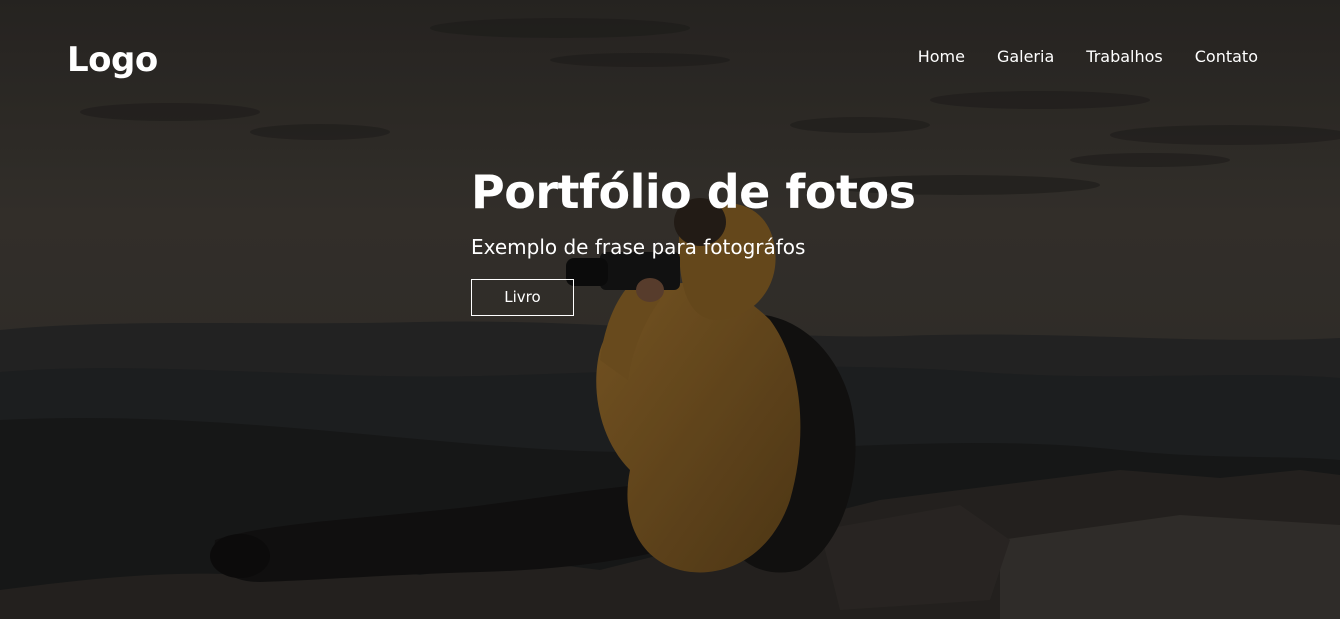 The height and width of the screenshot is (619, 1340). Describe the element at coordinates (1124, 57) in the screenshot. I see `nav-trabalhos-link: Trabalhos` at that location.